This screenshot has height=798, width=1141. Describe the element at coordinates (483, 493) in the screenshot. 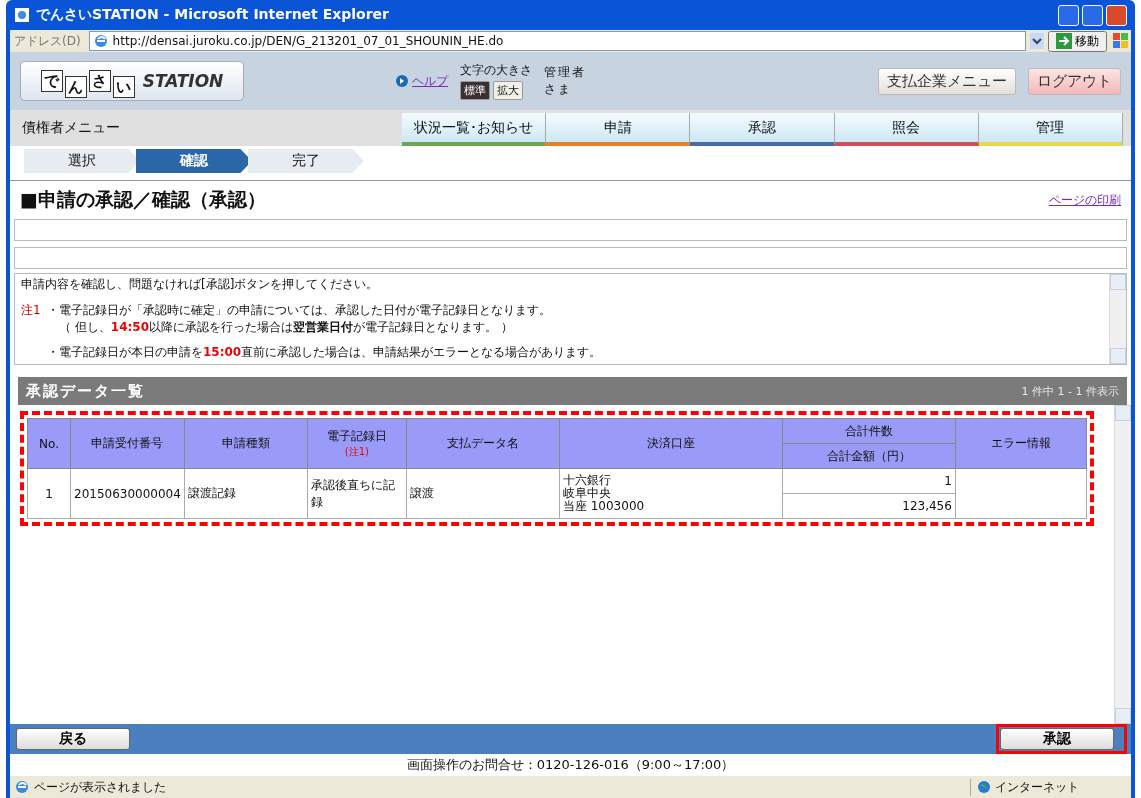

I see `table-cell: 譲渡` at that location.